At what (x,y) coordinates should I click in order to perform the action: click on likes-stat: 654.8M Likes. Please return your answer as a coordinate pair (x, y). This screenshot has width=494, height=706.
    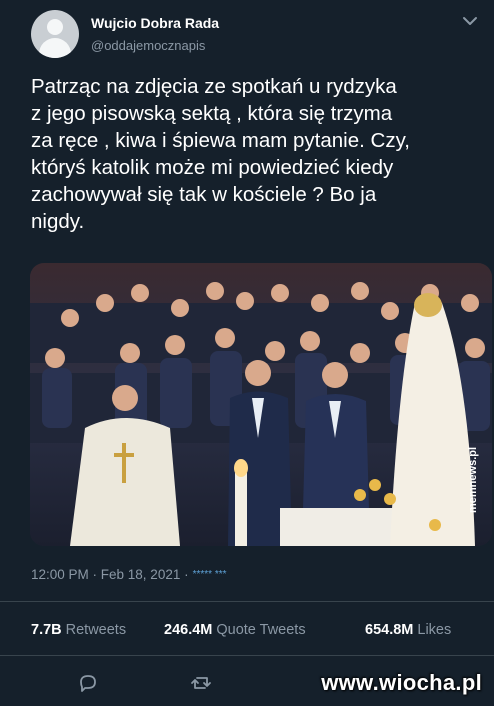
    Looking at the image, I should click on (408, 630).